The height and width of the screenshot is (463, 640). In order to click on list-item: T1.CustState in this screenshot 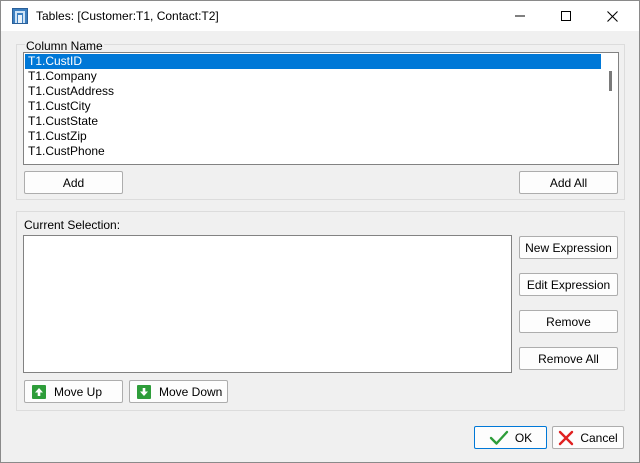, I will do `click(313, 121)`.